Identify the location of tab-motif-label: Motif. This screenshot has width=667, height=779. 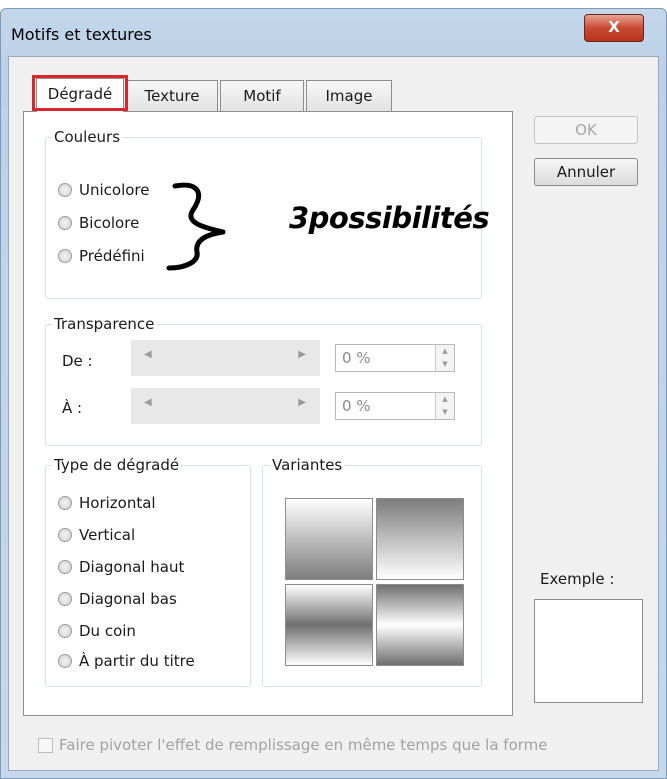
(262, 96).